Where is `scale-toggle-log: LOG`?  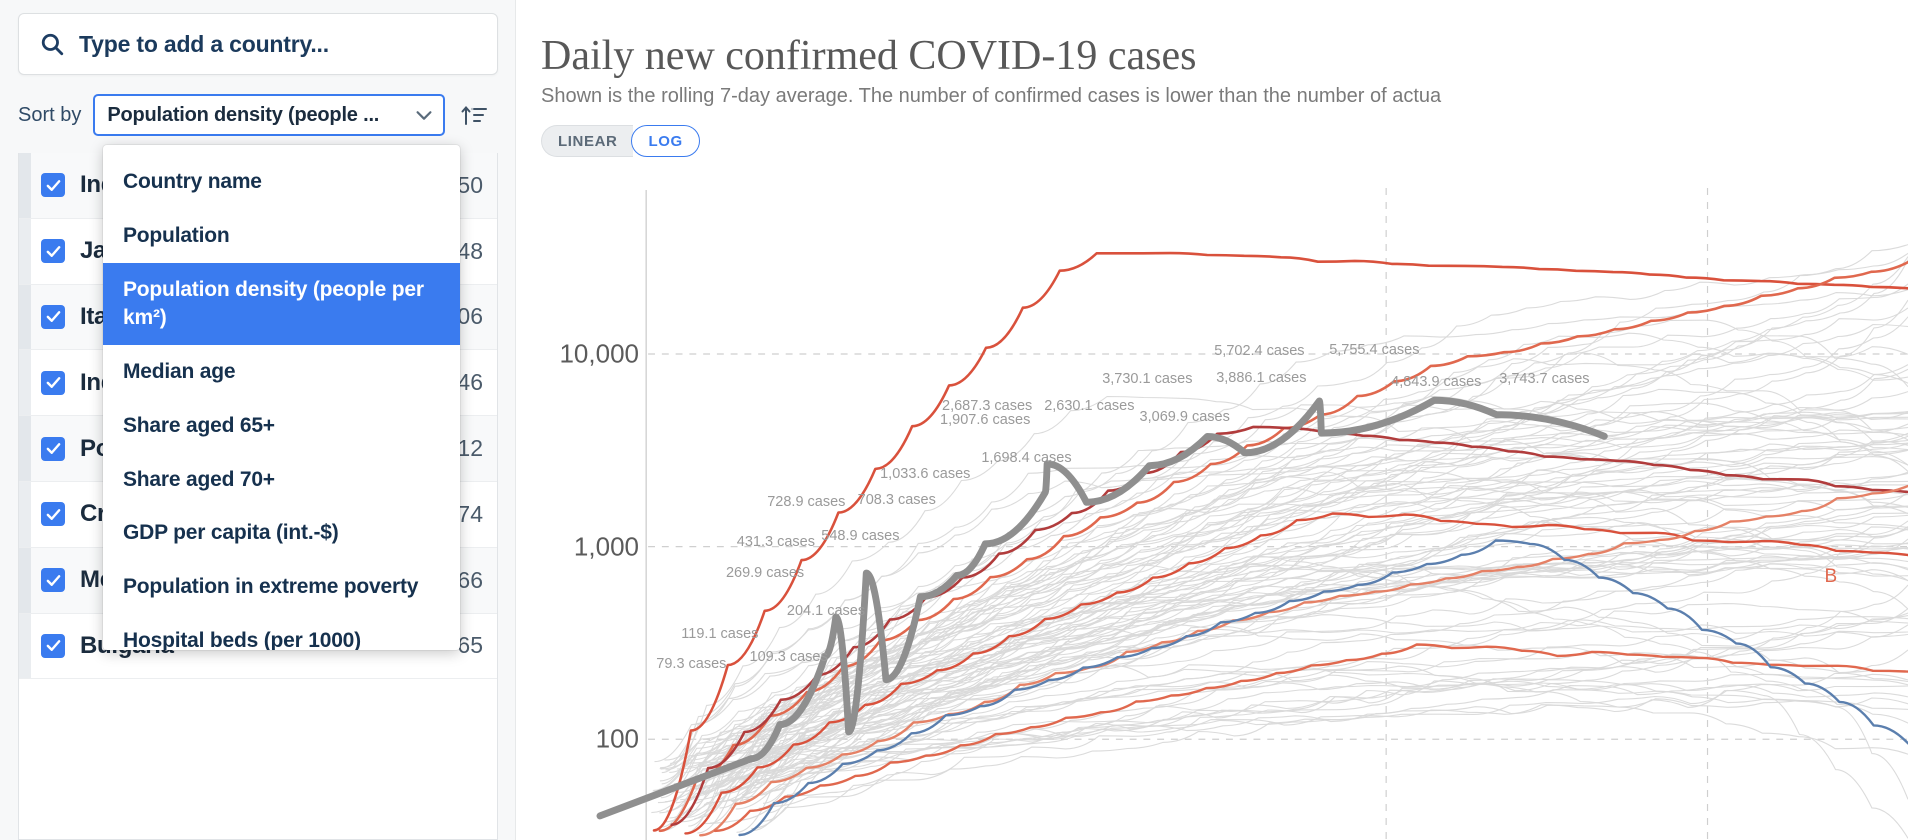 scale-toggle-log: LOG is located at coordinates (665, 141).